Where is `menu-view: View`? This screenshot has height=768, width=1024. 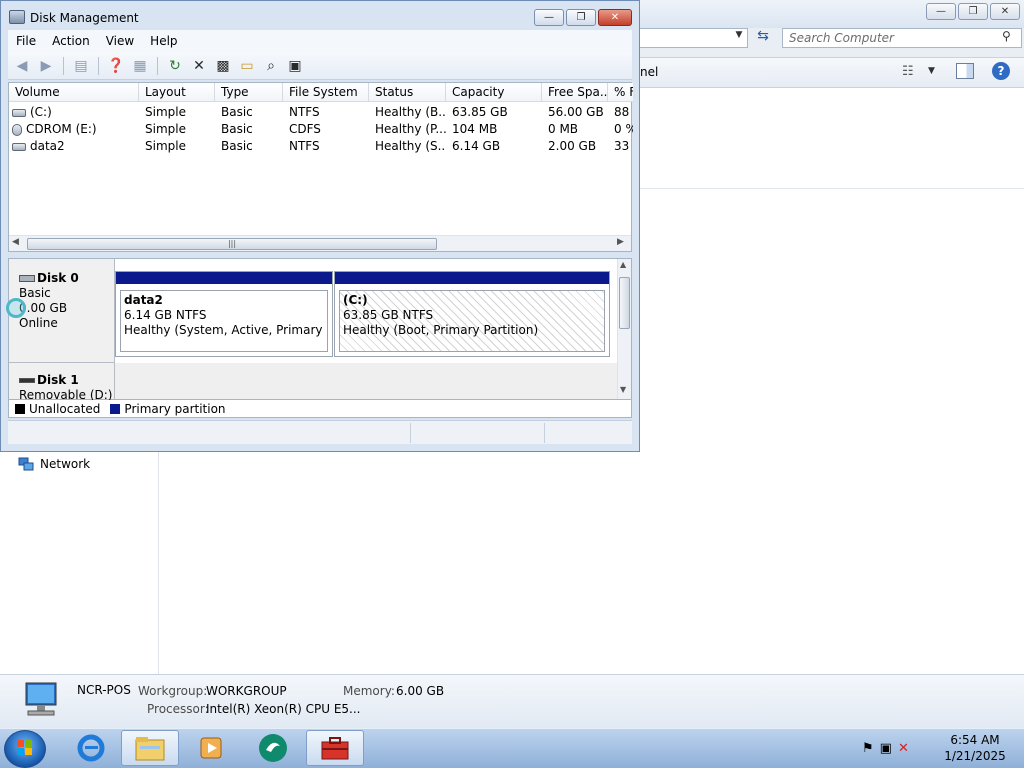 menu-view: View is located at coordinates (120, 41).